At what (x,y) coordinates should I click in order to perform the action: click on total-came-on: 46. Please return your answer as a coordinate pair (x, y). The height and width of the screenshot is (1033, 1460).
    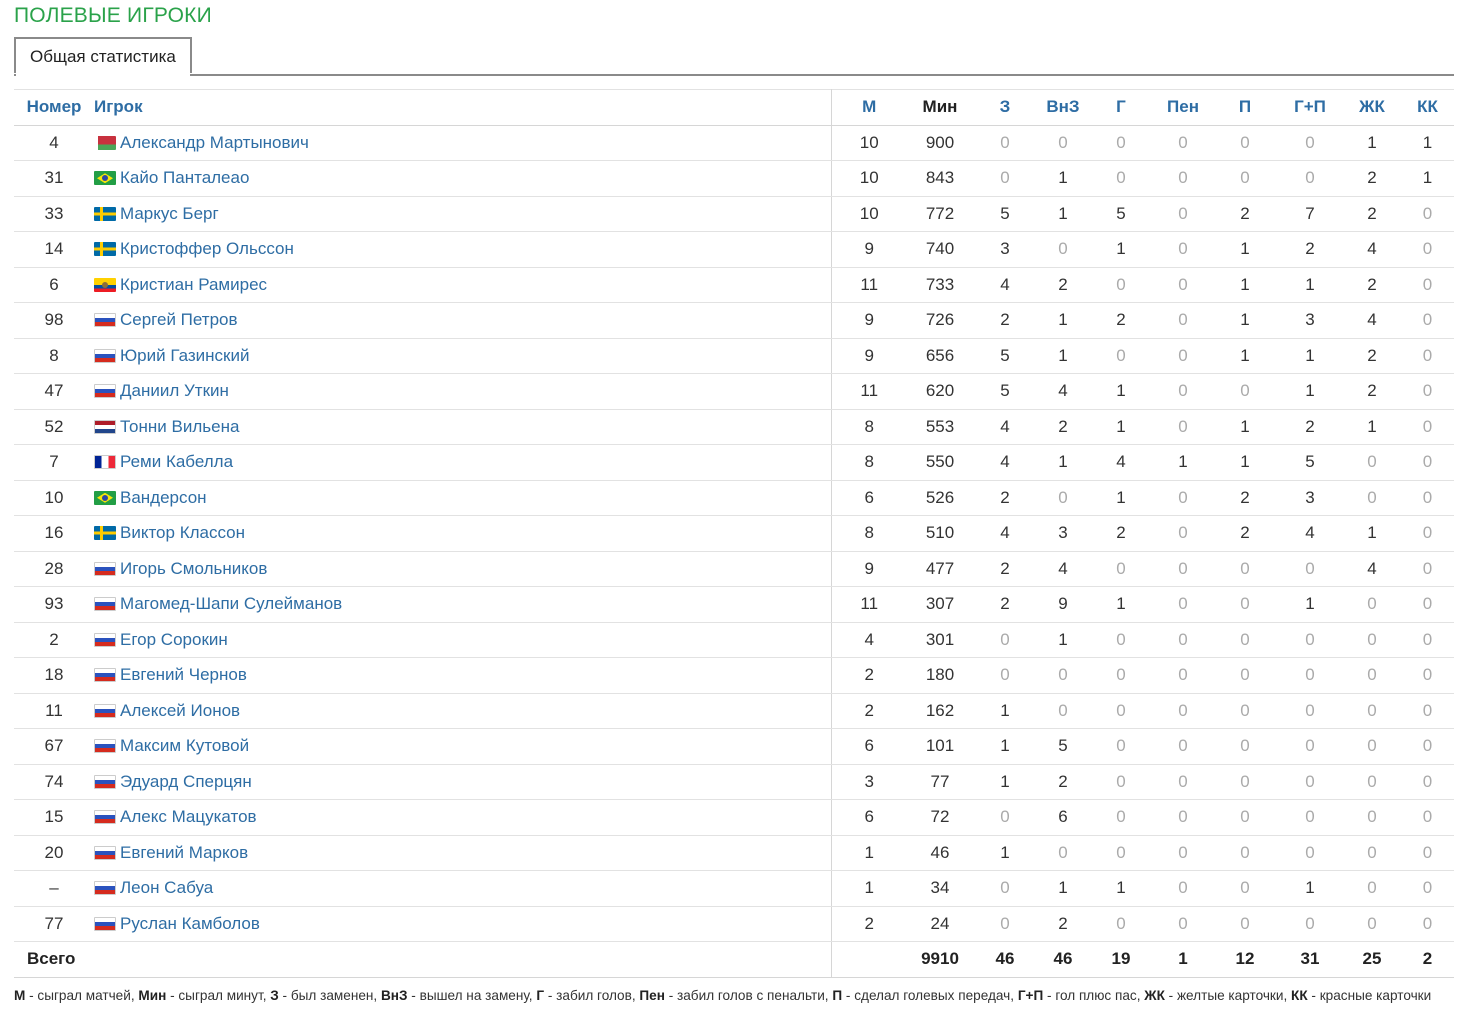
    Looking at the image, I should click on (1063, 959).